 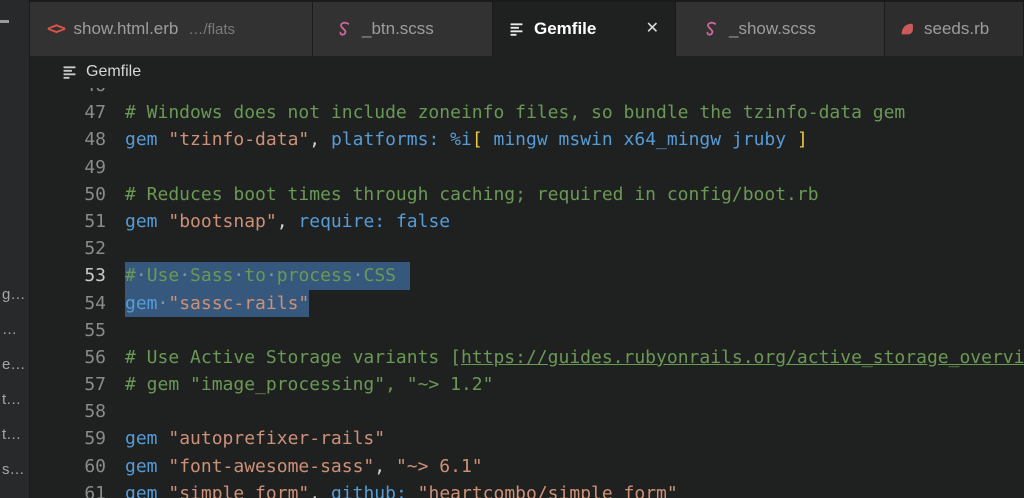 I want to click on tab-show-scss: _show.scss, so click(x=780, y=29).